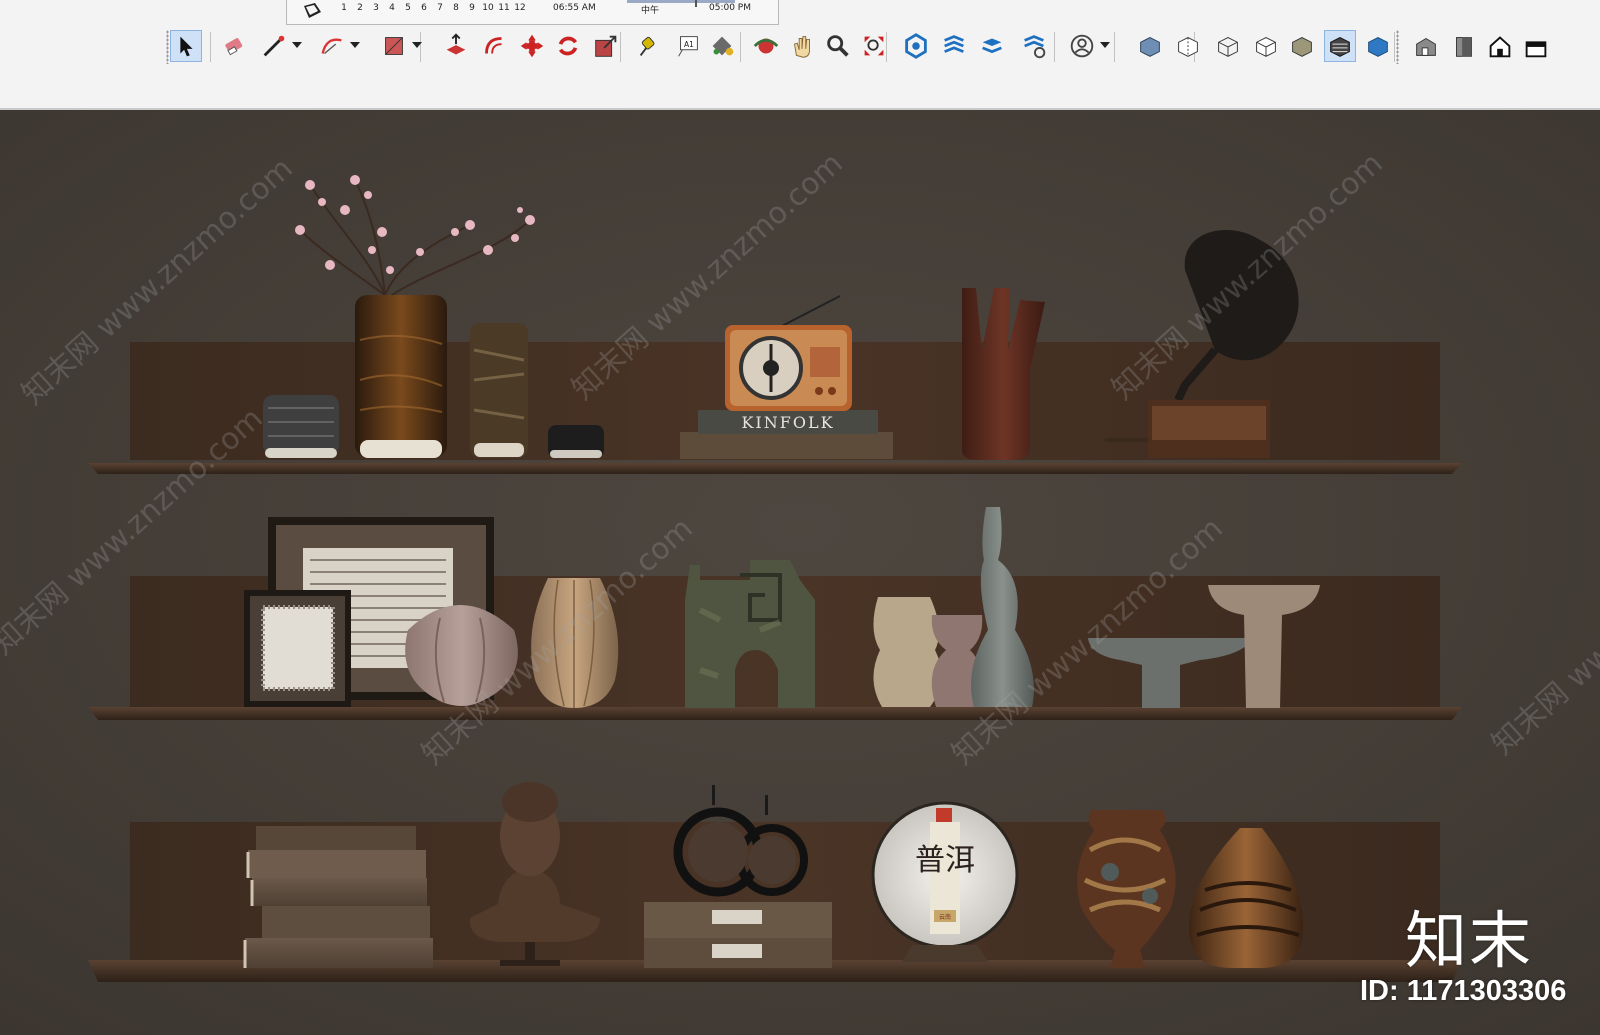 This screenshot has width=1600, height=1035. I want to click on zoom-extents-icon, so click(874, 46).